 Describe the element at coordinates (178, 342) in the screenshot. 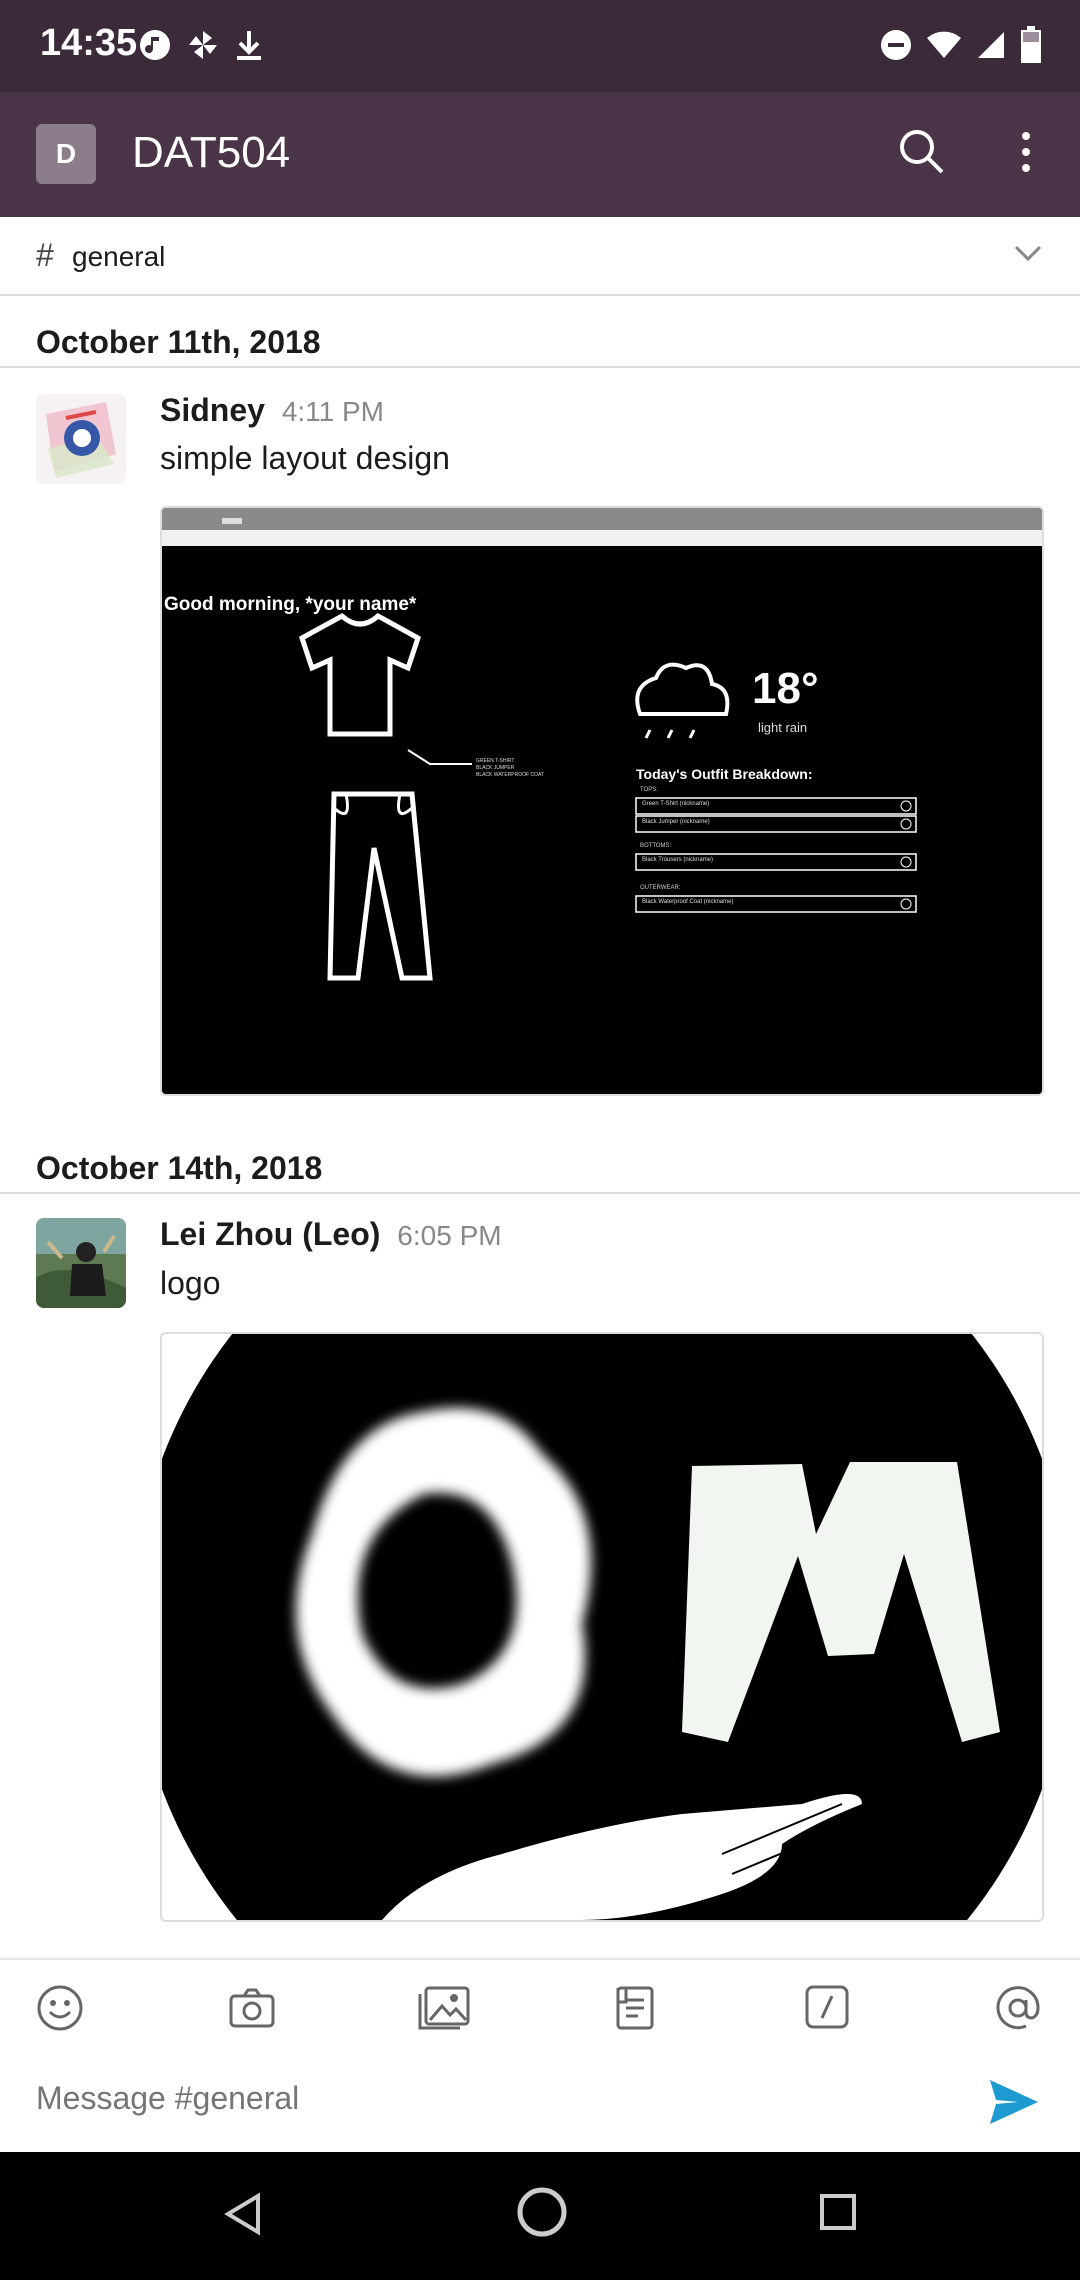

I see `date-label: October 11th, 2018` at that location.